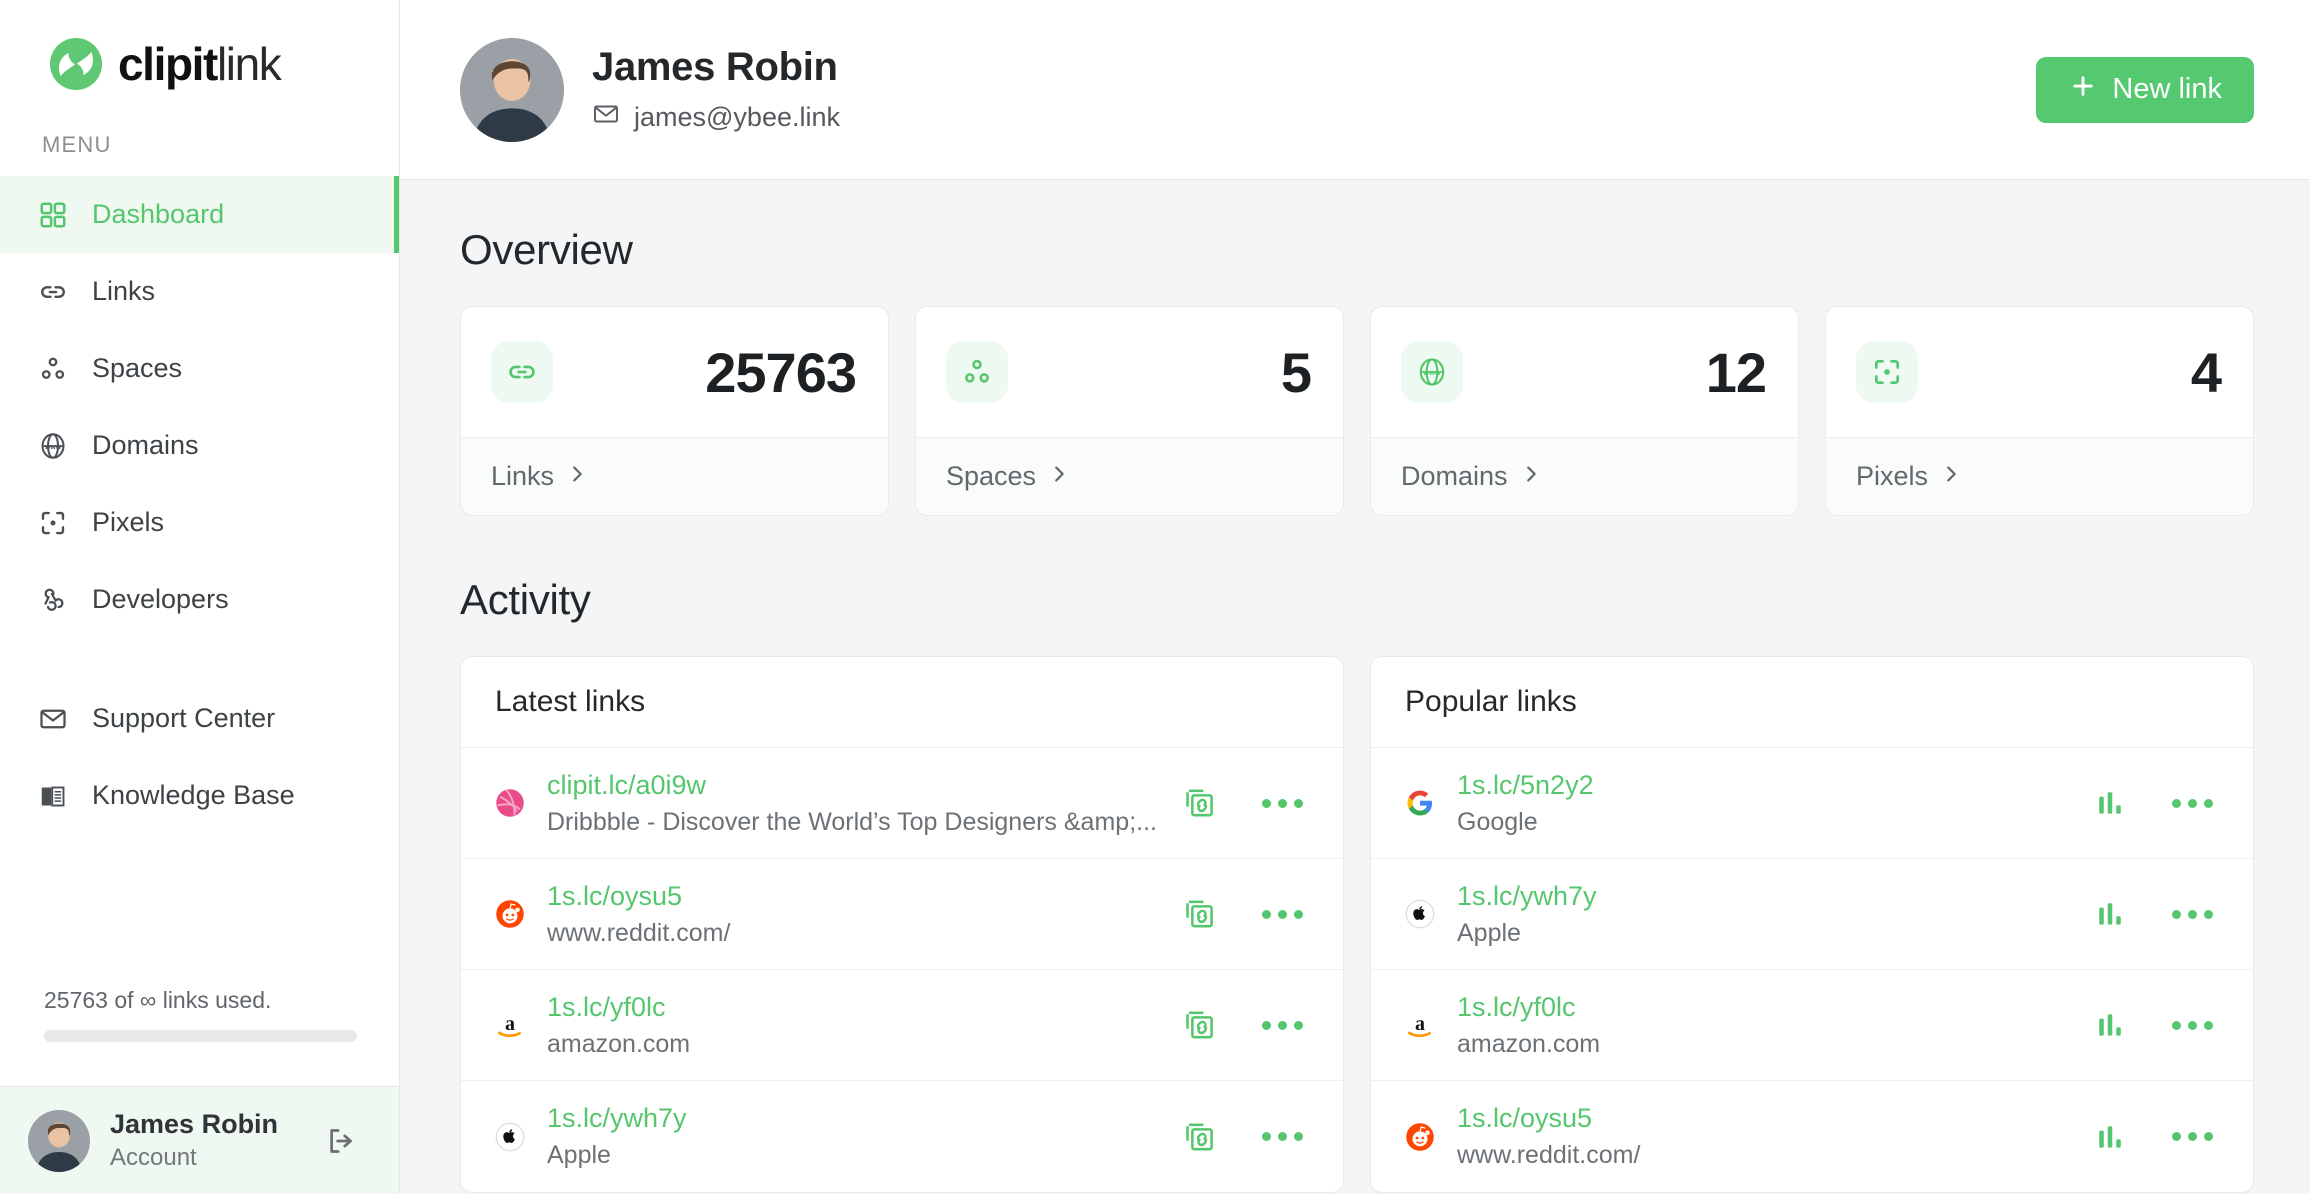 Image resolution: width=2310 pixels, height=1194 pixels. What do you see at coordinates (1129, 476) in the screenshot?
I see `stat-card-footer: Spaces` at bounding box center [1129, 476].